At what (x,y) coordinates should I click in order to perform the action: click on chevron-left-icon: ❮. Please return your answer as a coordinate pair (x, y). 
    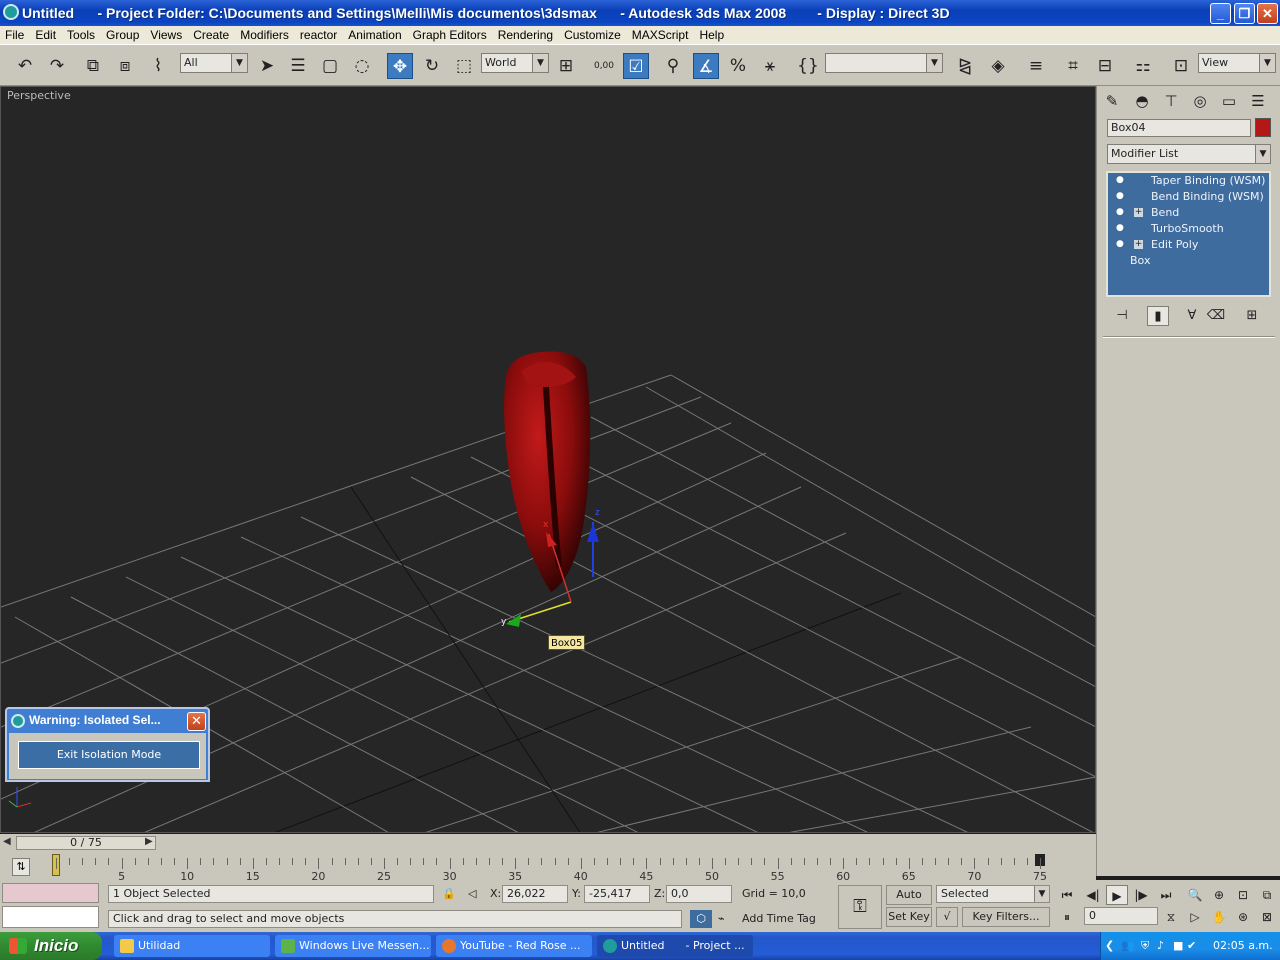
    Looking at the image, I should click on (1109, 946).